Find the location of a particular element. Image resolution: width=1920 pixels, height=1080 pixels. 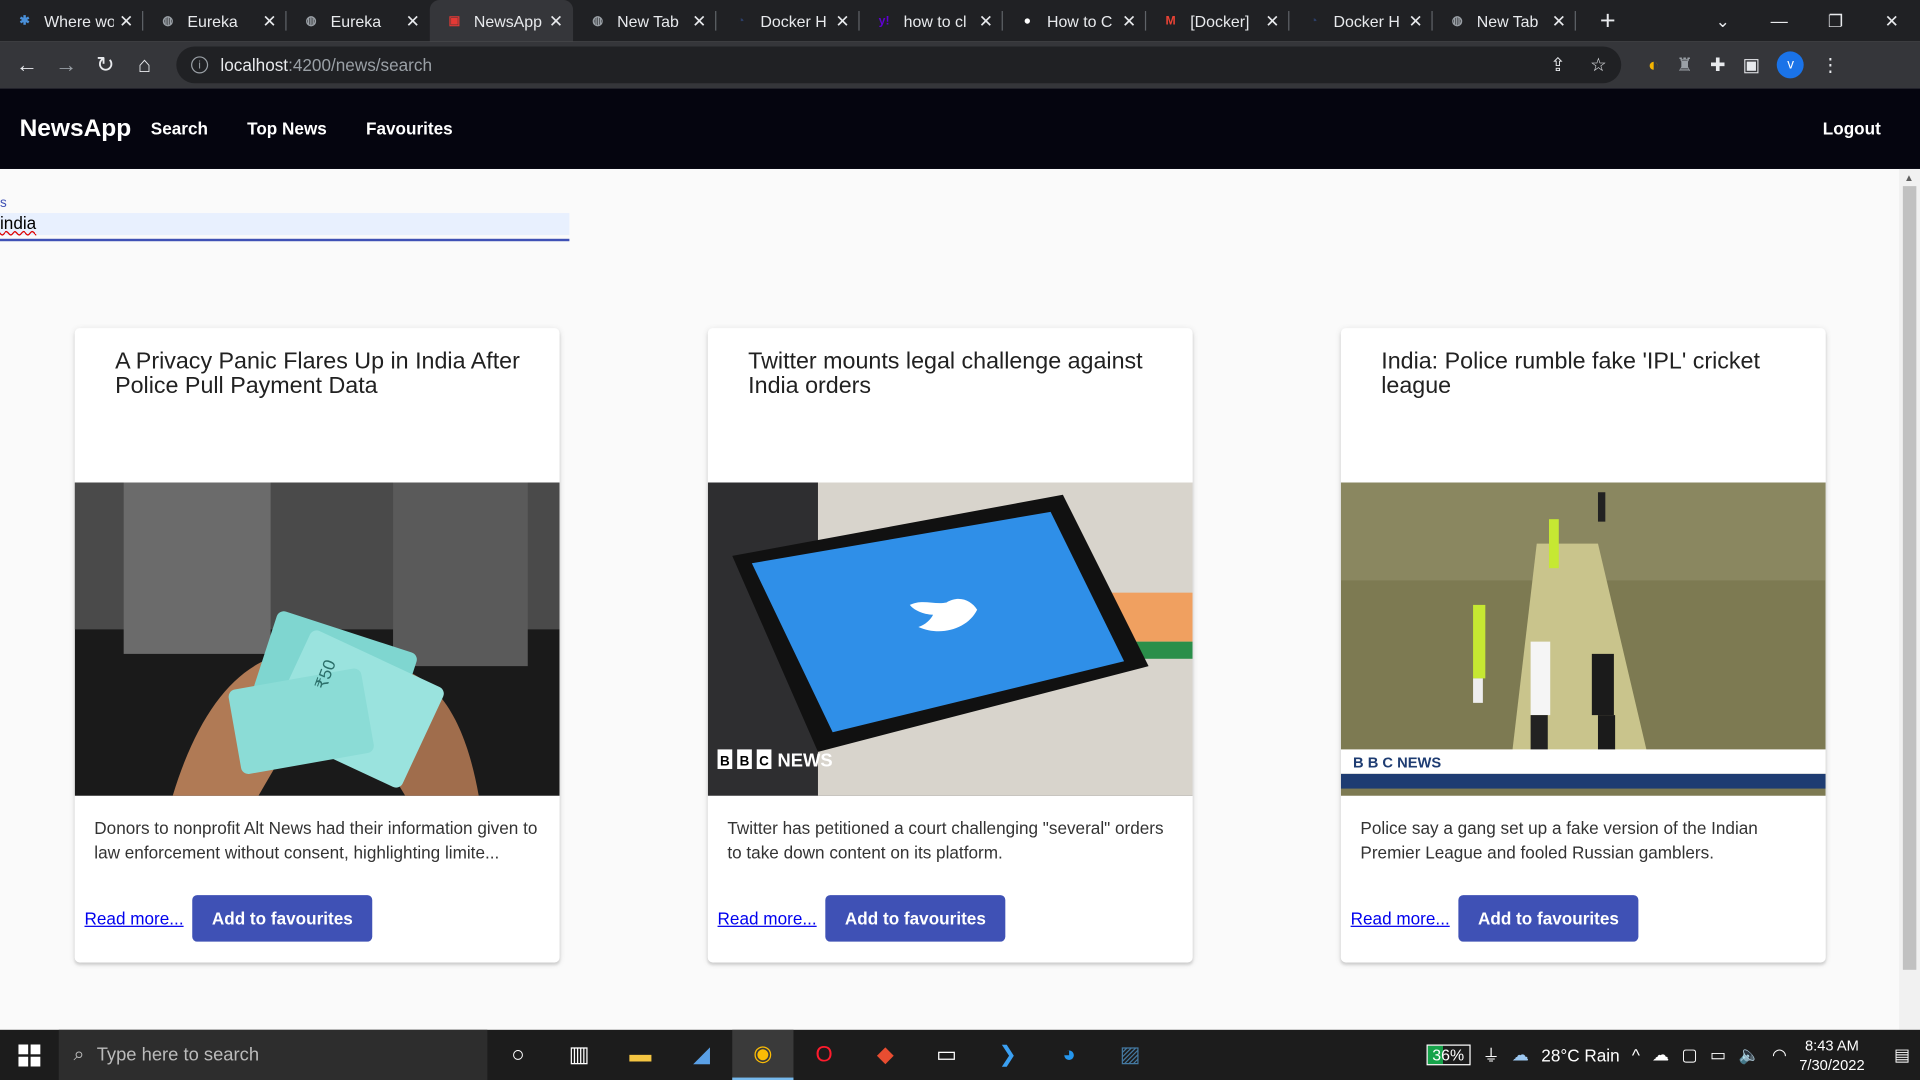

weather-cloud-icon: ☁ is located at coordinates (1520, 1054).